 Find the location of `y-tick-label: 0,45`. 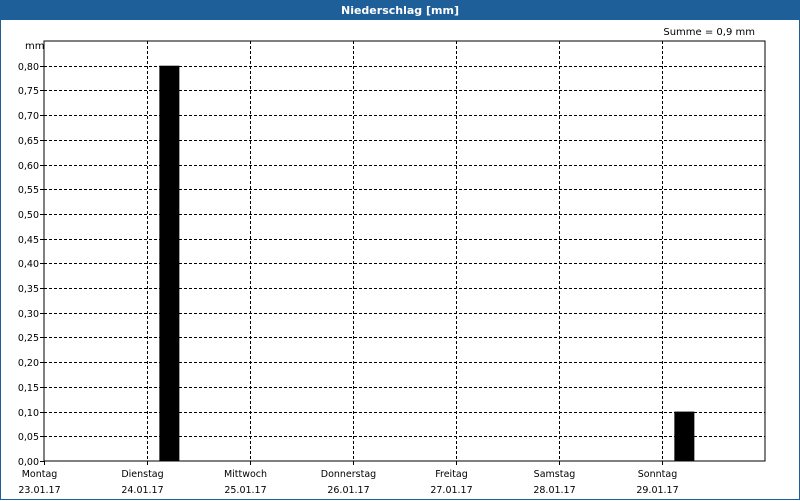

y-tick-label: 0,45 is located at coordinates (28, 240).